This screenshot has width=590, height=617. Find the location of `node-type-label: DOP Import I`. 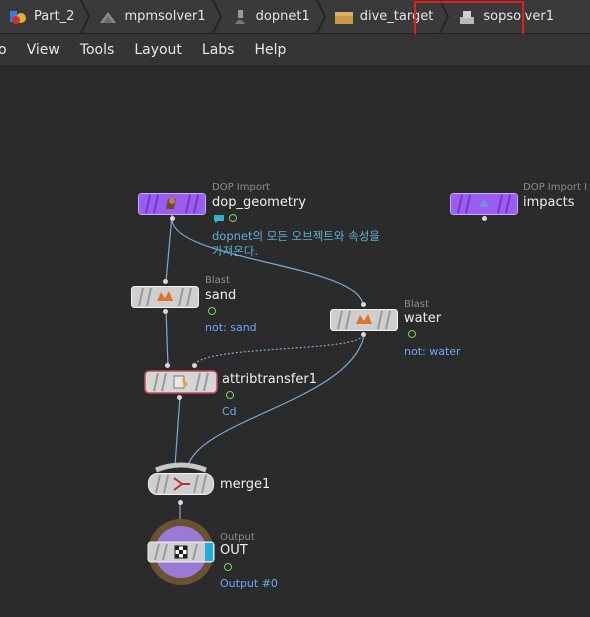

node-type-label: DOP Import I is located at coordinates (555, 187).